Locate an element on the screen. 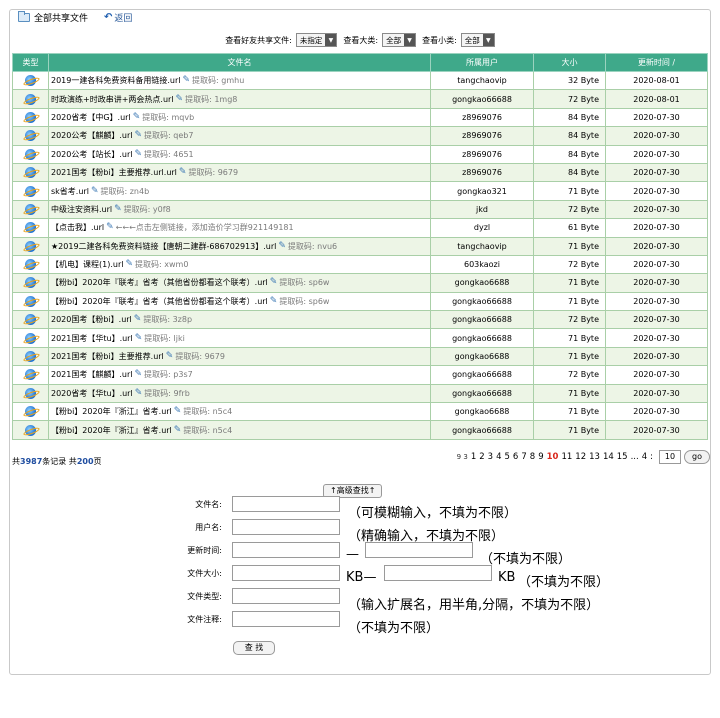  cell-filename: 2020省考【中G】.url ✎ 提取码: mqvb is located at coordinates (239, 117).